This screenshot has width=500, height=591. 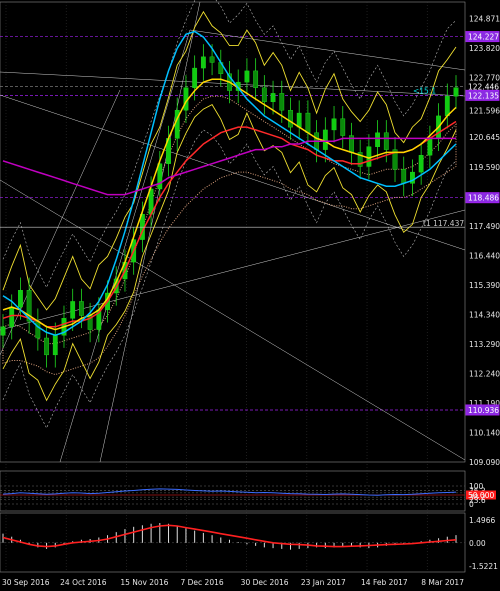 What do you see at coordinates (229, 492) in the screenshot?
I see `oscillator-line` at bounding box center [229, 492].